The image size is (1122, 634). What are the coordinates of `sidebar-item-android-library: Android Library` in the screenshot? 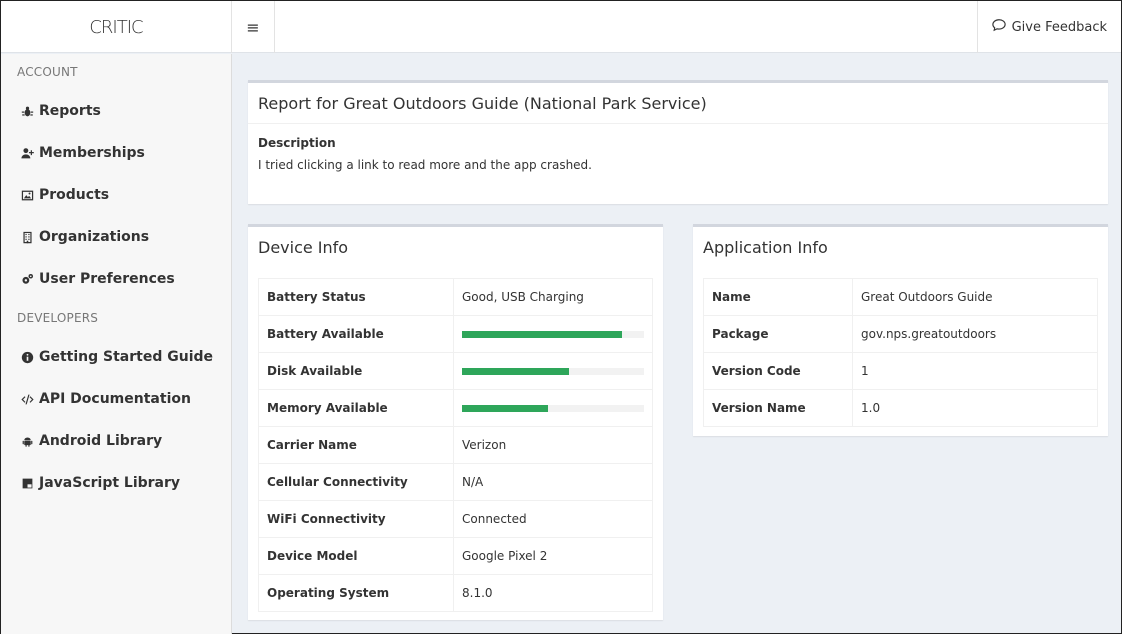 It's located at (116, 441).